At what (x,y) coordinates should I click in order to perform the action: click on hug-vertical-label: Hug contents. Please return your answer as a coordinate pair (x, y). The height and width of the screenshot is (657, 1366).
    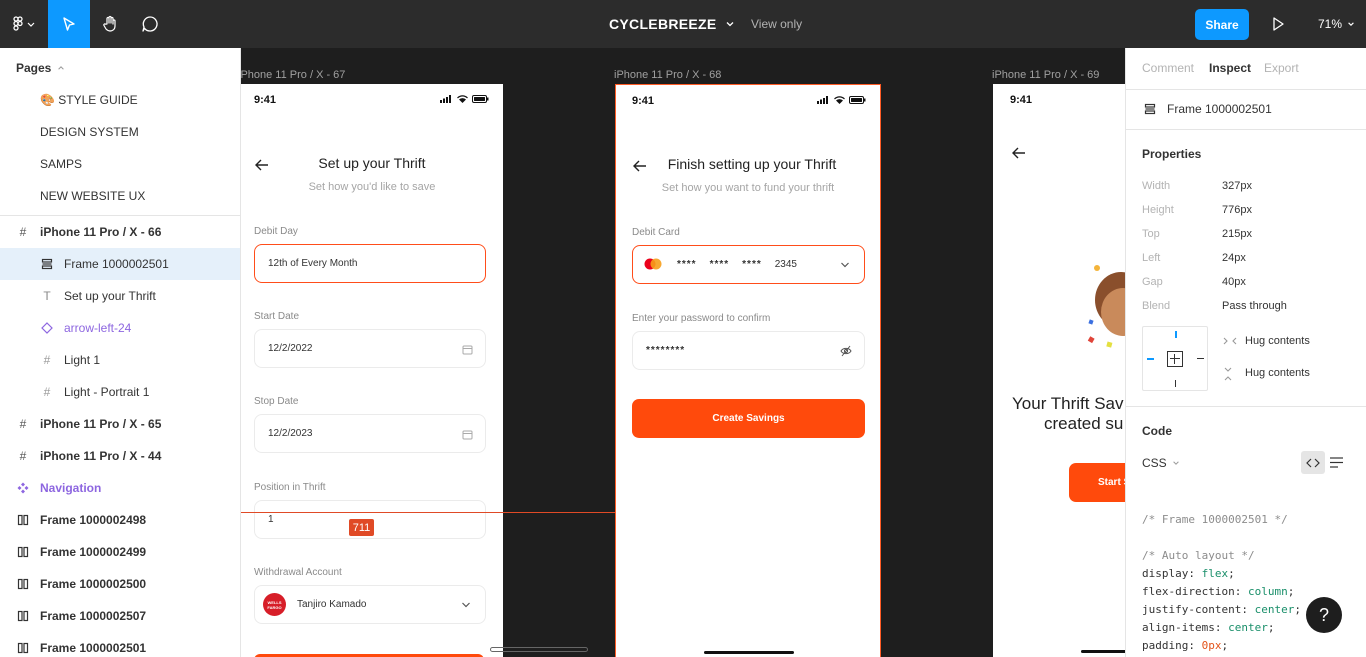
    Looking at the image, I should click on (1277, 373).